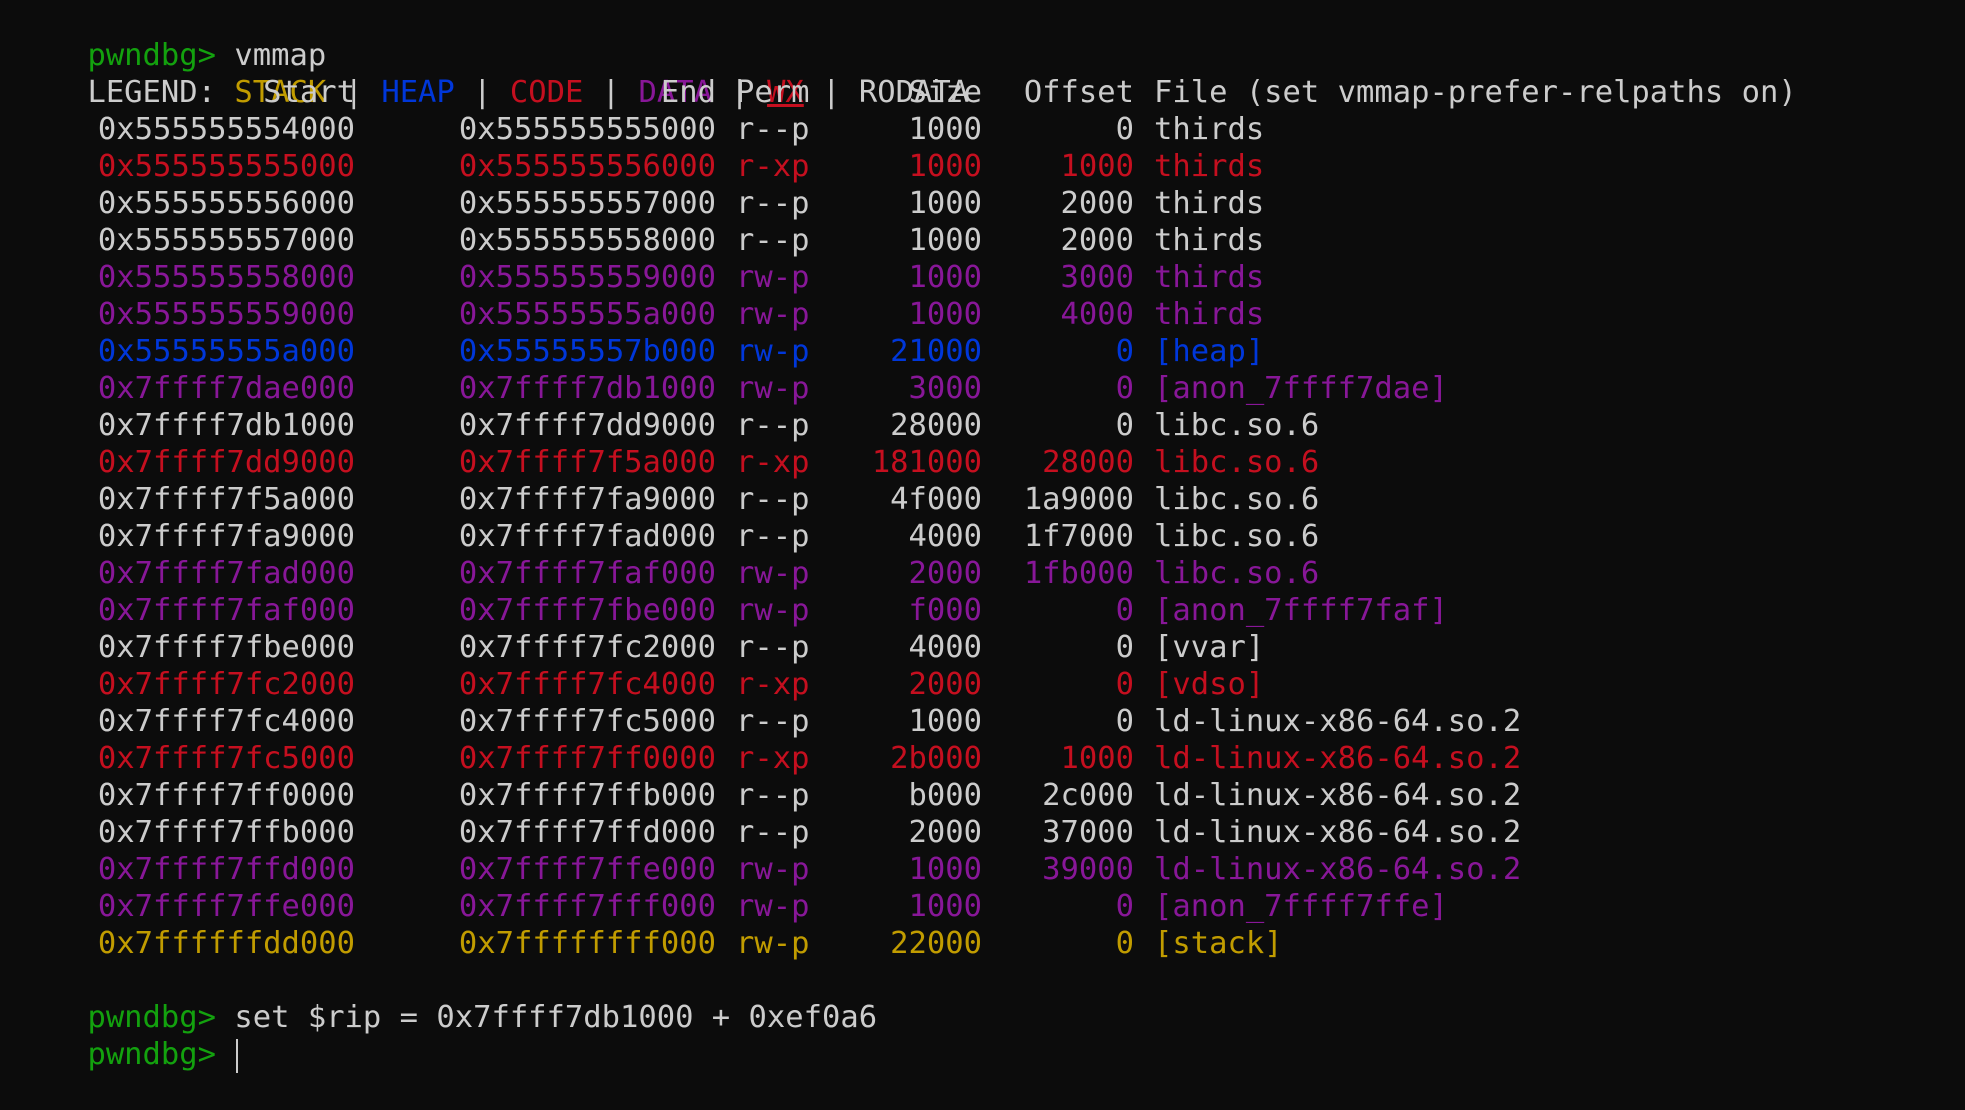 This screenshot has height=1110, width=1965. I want to click on cell-end: 0x7ffff7fa9000, so click(587, 499).